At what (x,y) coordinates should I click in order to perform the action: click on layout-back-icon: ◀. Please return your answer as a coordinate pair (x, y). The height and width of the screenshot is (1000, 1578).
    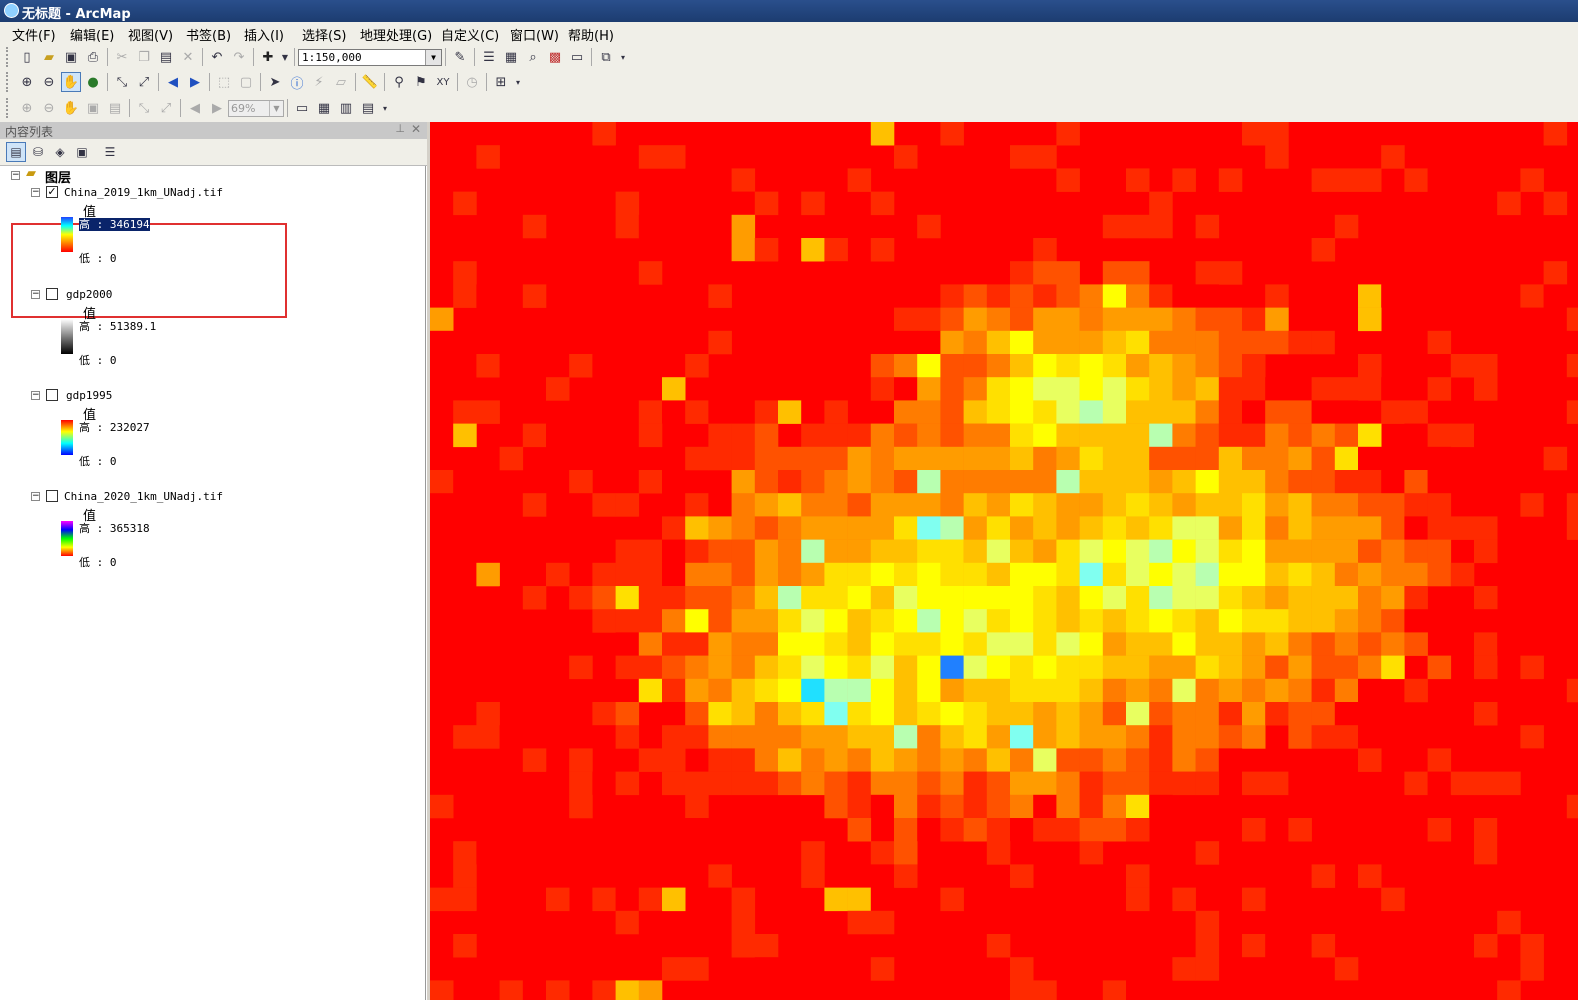
    Looking at the image, I should click on (195, 108).